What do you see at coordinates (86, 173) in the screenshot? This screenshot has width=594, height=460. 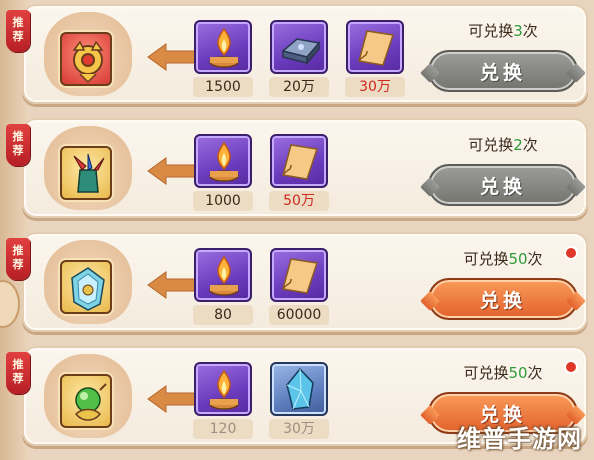 I see `feather-bundle-icon` at bounding box center [86, 173].